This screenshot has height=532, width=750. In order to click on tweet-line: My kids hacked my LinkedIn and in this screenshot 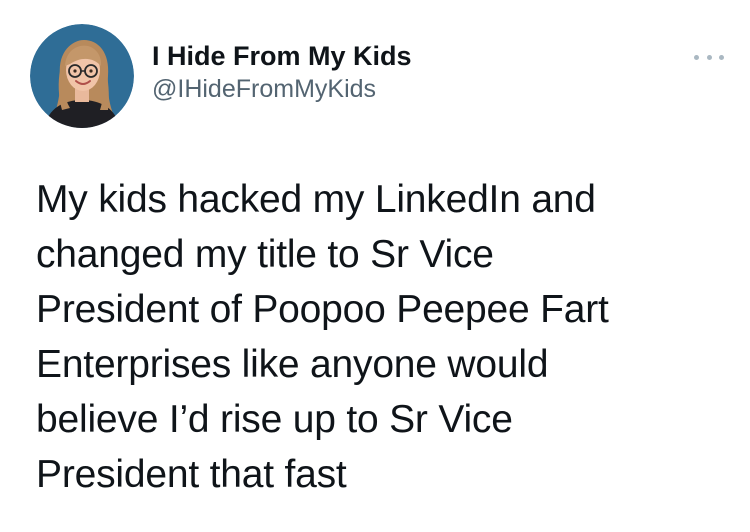, I will do `click(316, 199)`.